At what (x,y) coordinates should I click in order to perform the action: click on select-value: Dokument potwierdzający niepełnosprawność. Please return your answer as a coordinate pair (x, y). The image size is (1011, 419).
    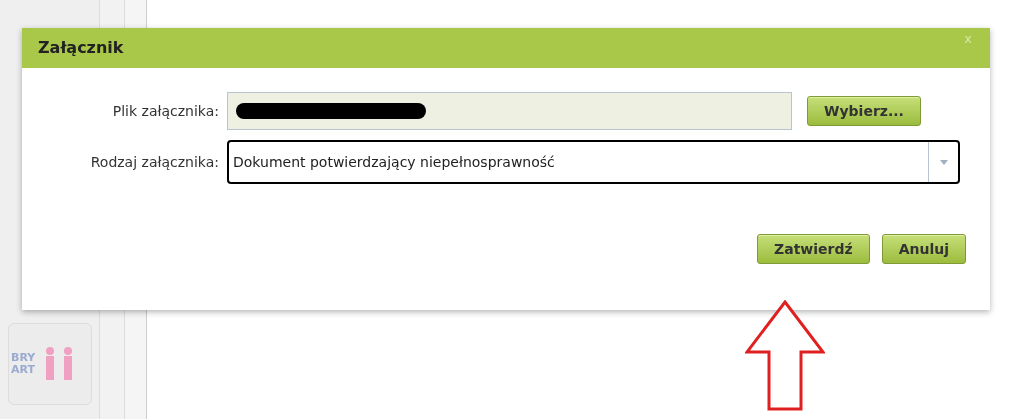
    Looking at the image, I should click on (394, 162).